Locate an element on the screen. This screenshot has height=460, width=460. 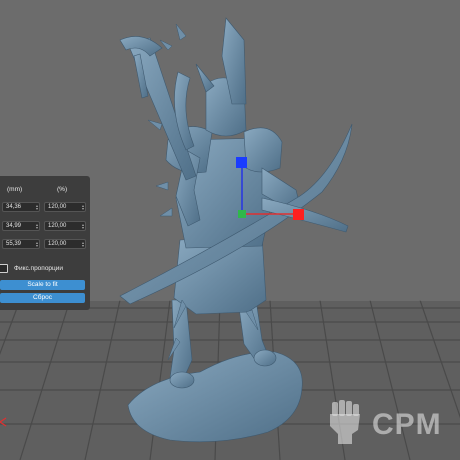
size-z-mm-input: 55,39 ▴ ▾ is located at coordinates (21, 244).